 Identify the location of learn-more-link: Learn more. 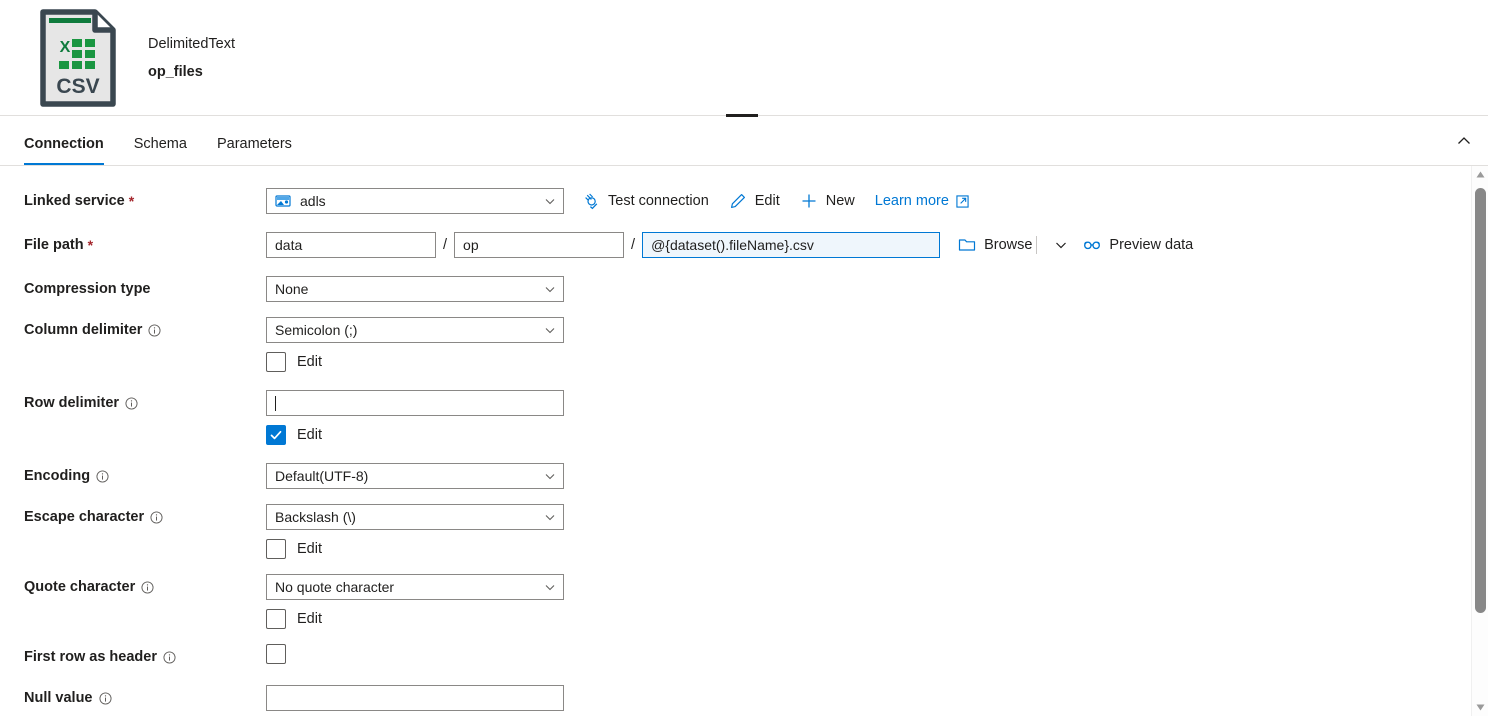
(922, 201).